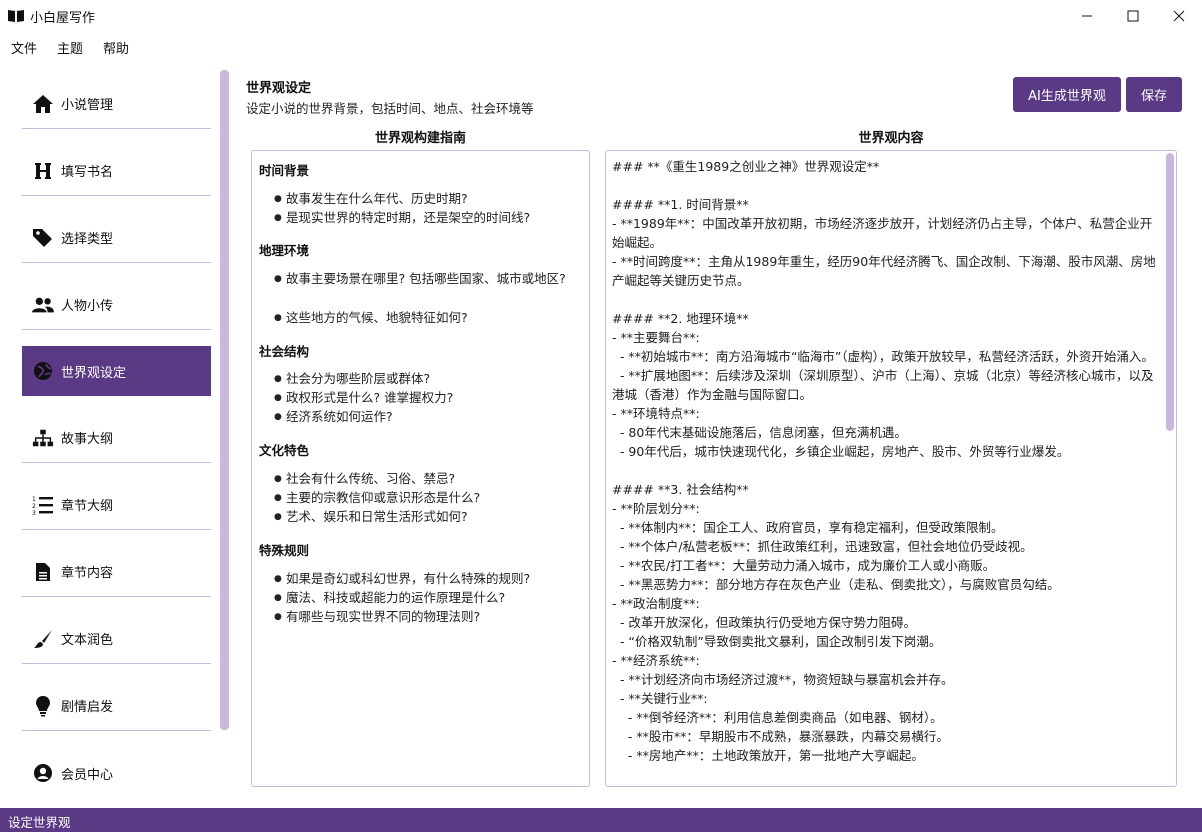 This screenshot has height=832, width=1202. Describe the element at coordinates (116, 171) in the screenshot. I see `sidebar-item-book-title: 填写书名` at that location.